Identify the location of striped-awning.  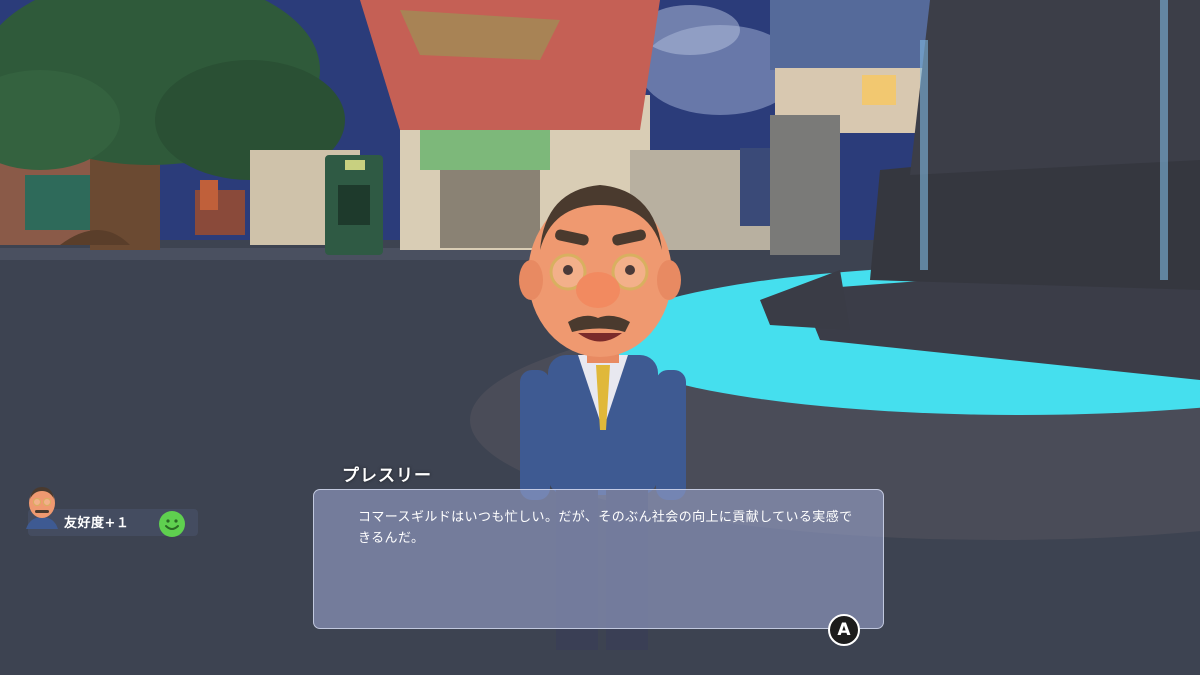
(485, 150).